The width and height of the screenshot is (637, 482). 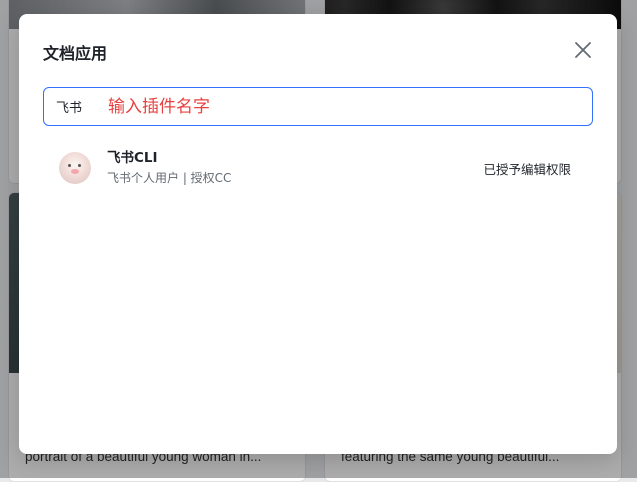 I want to click on close-icon, so click(x=583, y=50).